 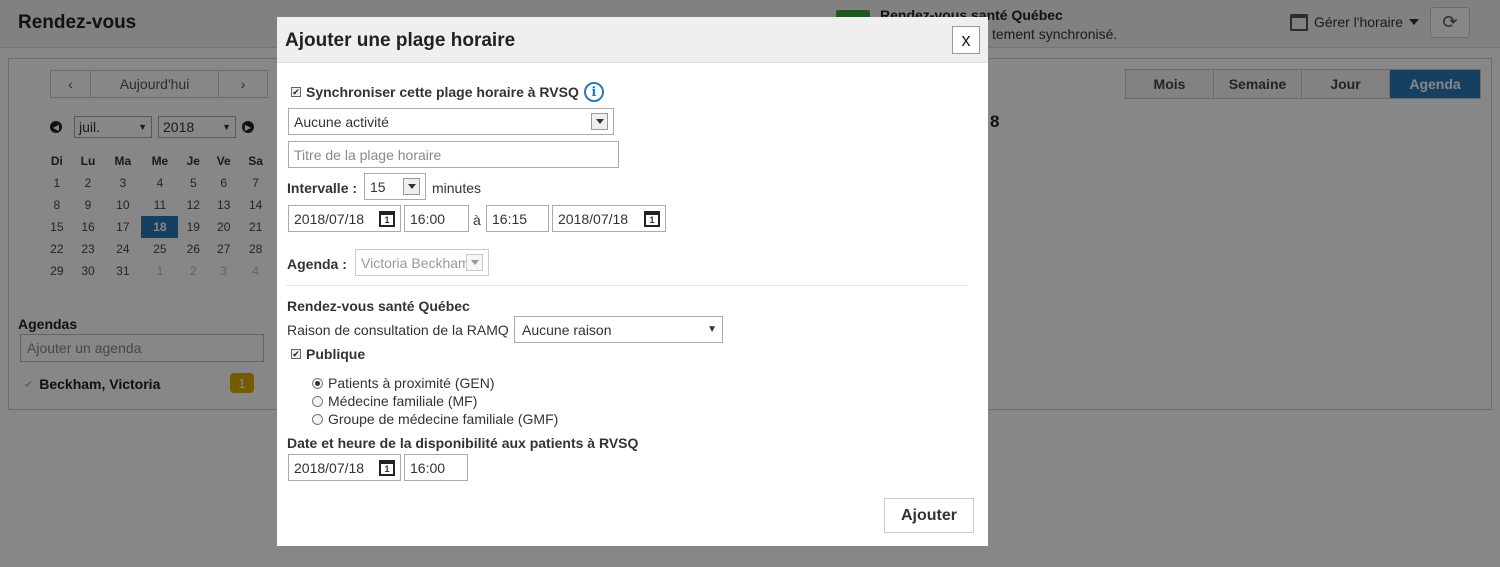 I want to click on start-time-input: 16:00, so click(x=436, y=218).